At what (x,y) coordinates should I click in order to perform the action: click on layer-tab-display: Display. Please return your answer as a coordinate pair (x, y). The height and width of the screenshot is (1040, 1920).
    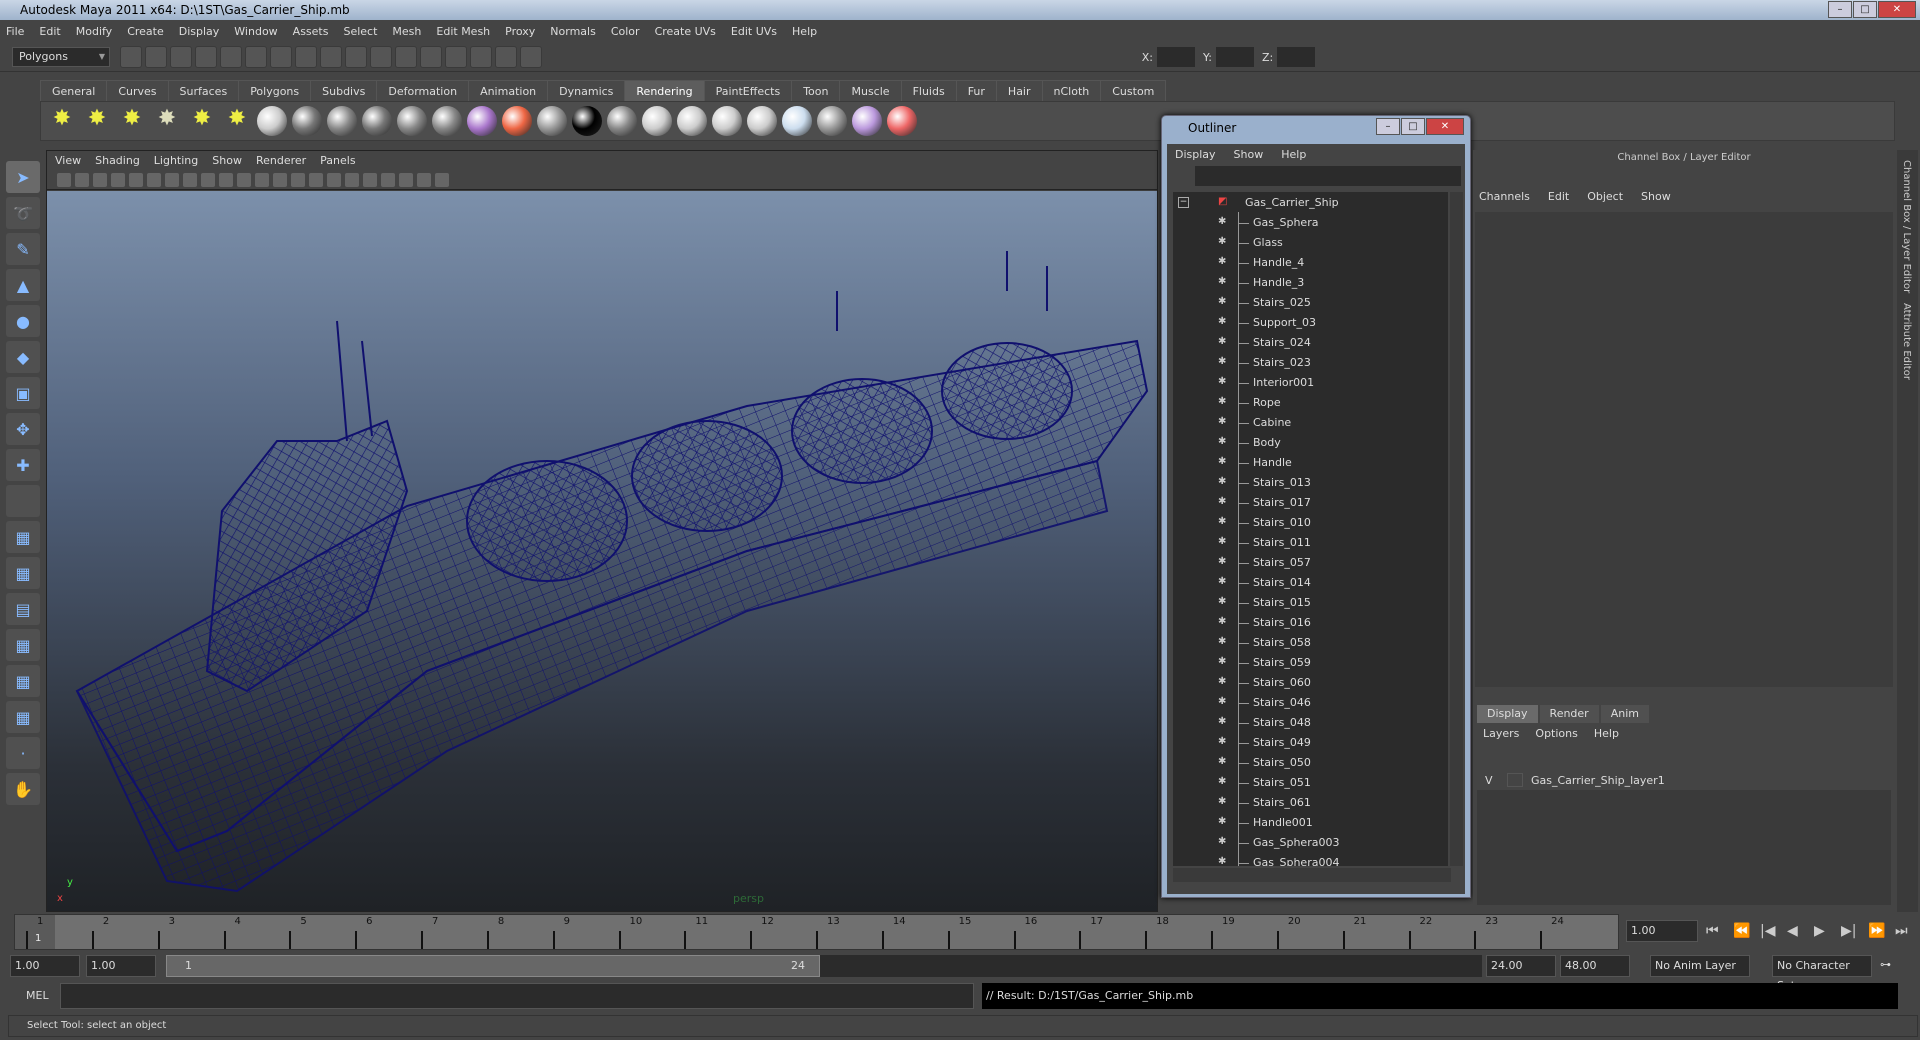
    Looking at the image, I should click on (1507, 714).